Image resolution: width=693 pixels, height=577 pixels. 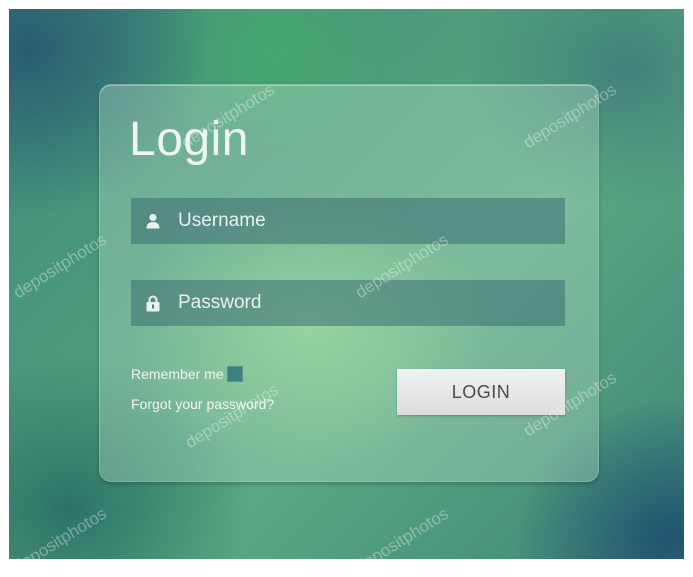 I want to click on login-title: Login, so click(x=189, y=139).